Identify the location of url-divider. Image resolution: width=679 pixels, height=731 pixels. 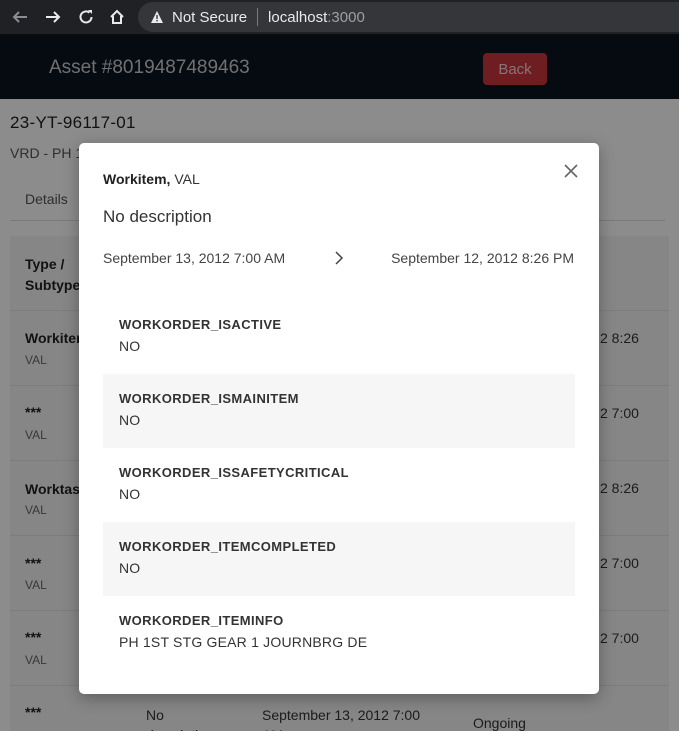
(258, 17).